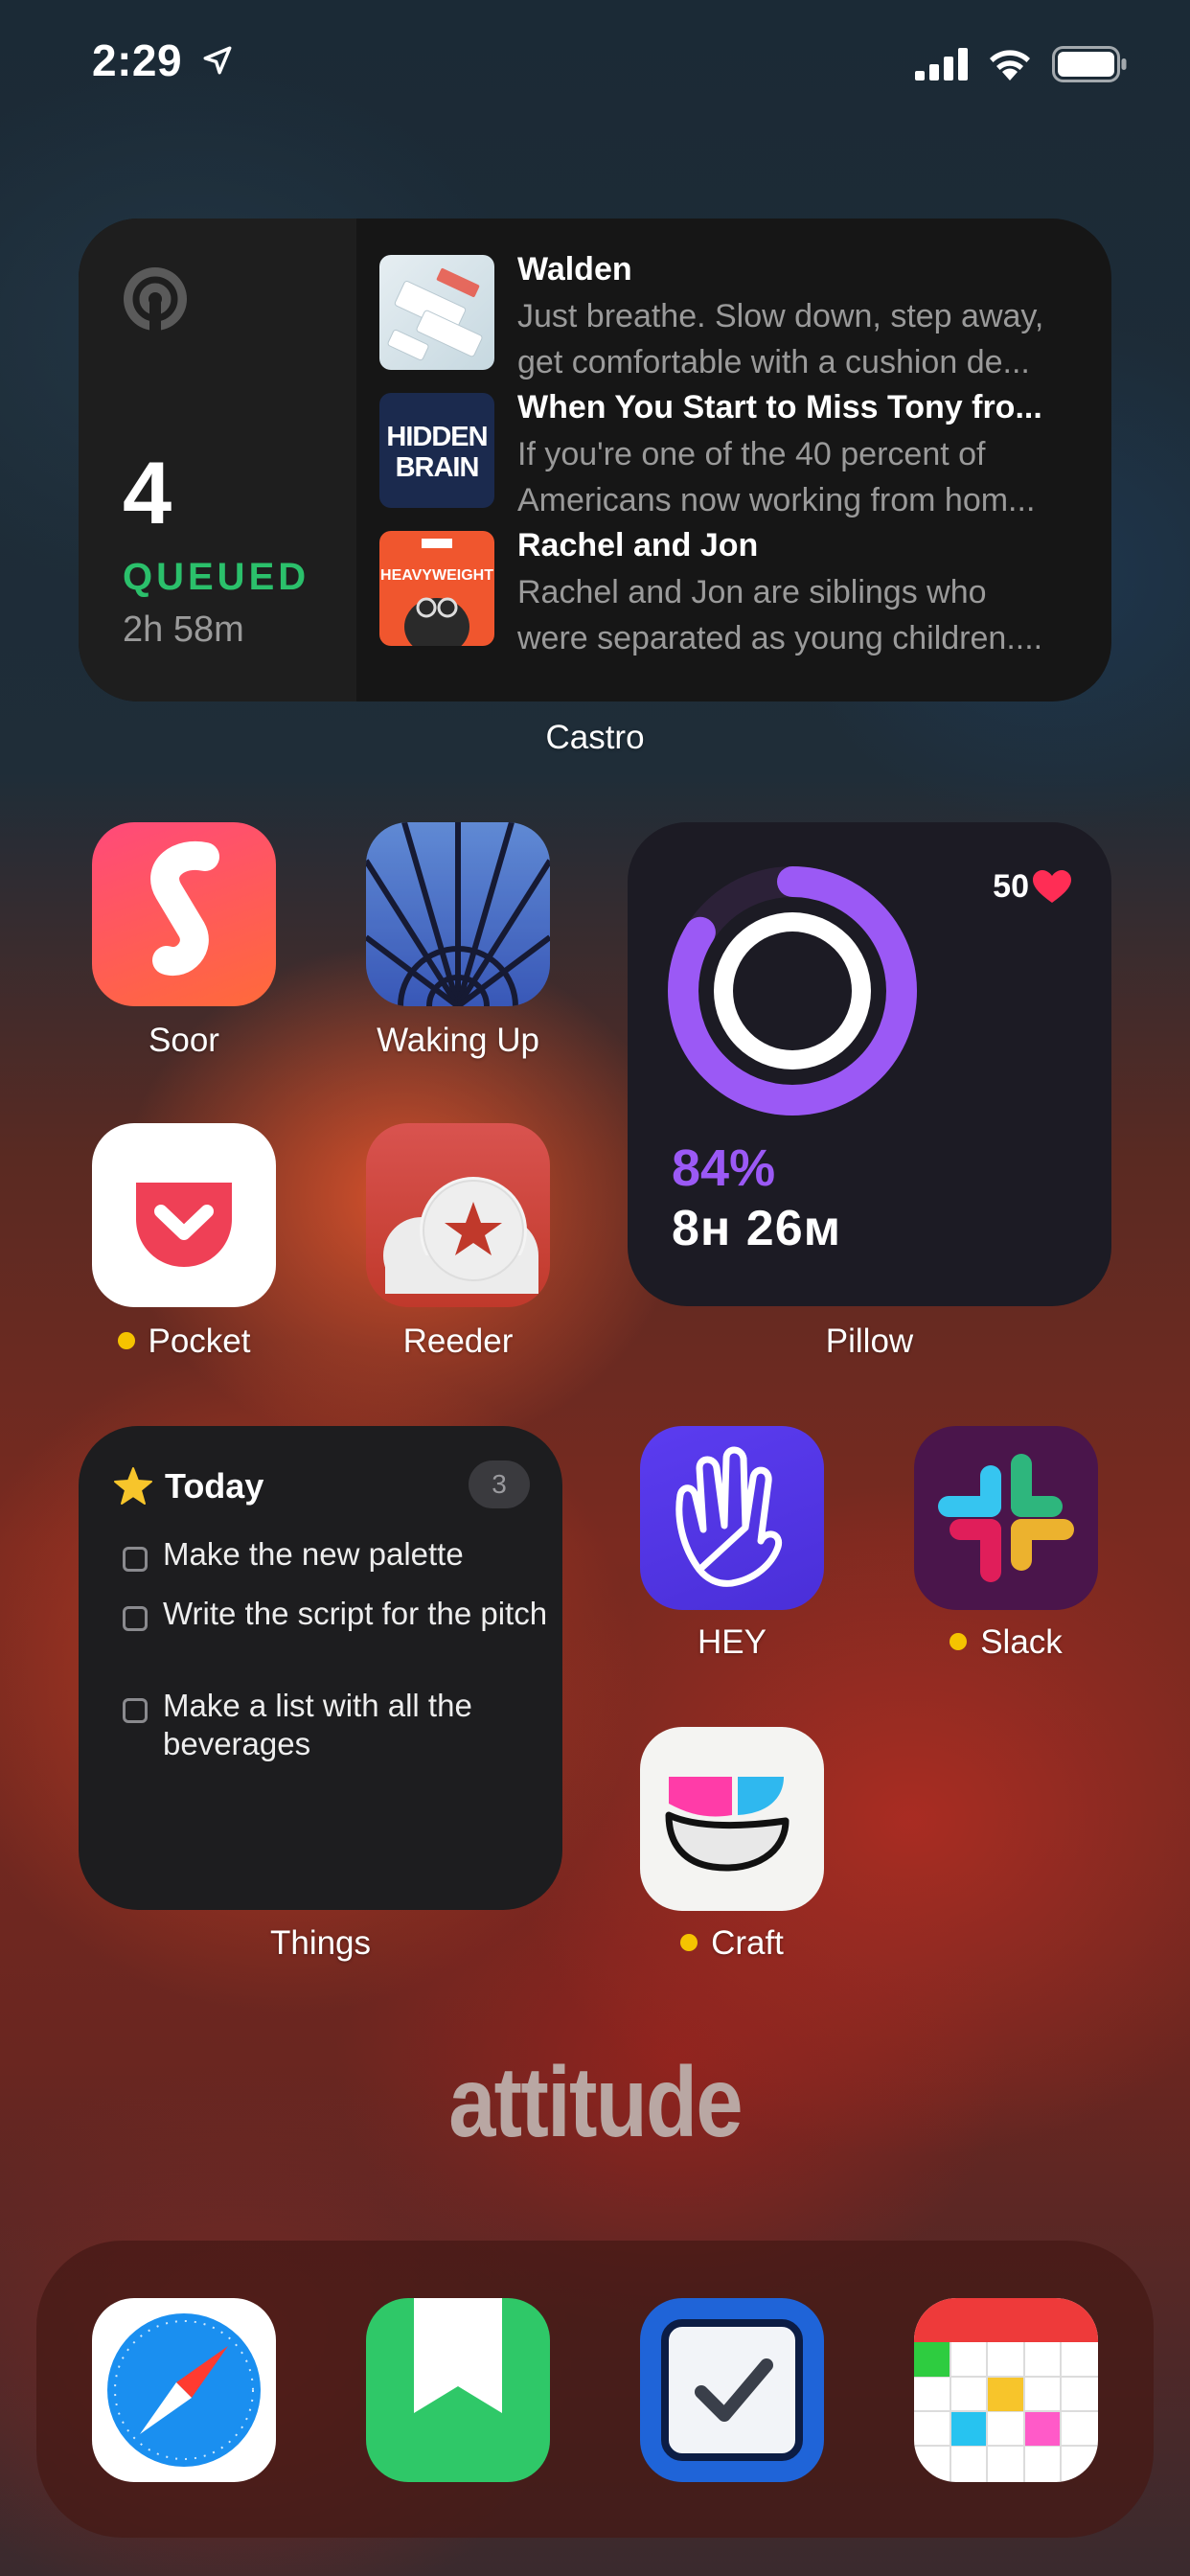 Image resolution: width=1190 pixels, height=2576 pixels. I want to click on craft-app-icon, so click(732, 1819).